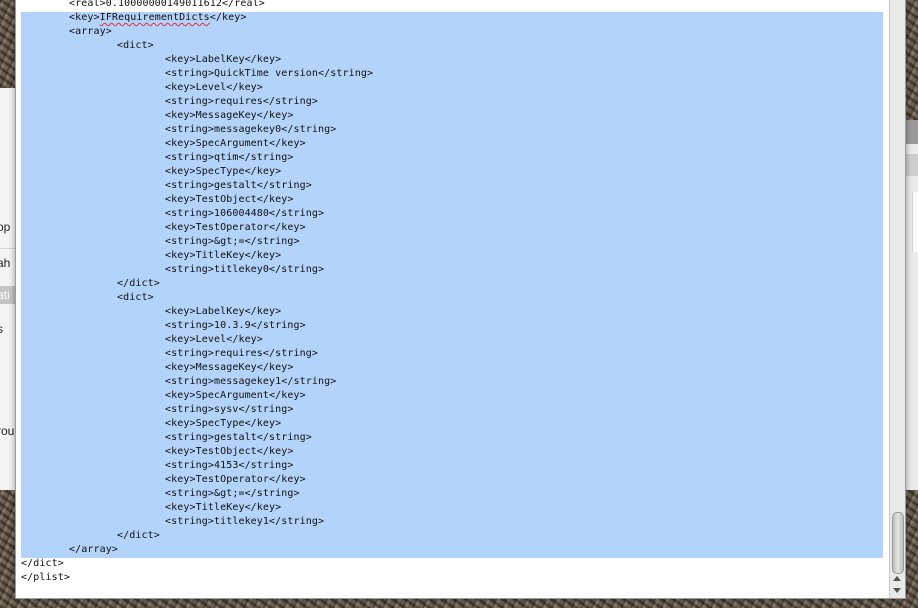 The width and height of the screenshot is (918, 608). I want to click on vertical-scrollbar, so click(897, 299).